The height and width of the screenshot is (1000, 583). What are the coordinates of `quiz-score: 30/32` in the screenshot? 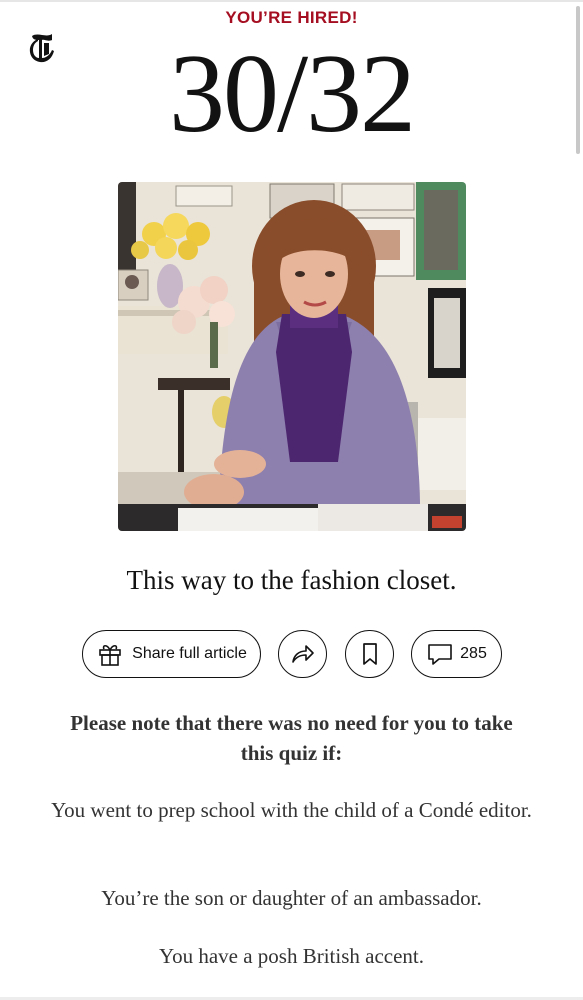 It's located at (292, 94).